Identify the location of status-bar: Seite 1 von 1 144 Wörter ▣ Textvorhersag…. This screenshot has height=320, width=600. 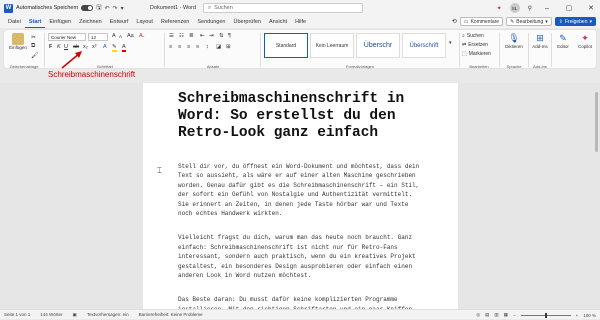
(300, 314).